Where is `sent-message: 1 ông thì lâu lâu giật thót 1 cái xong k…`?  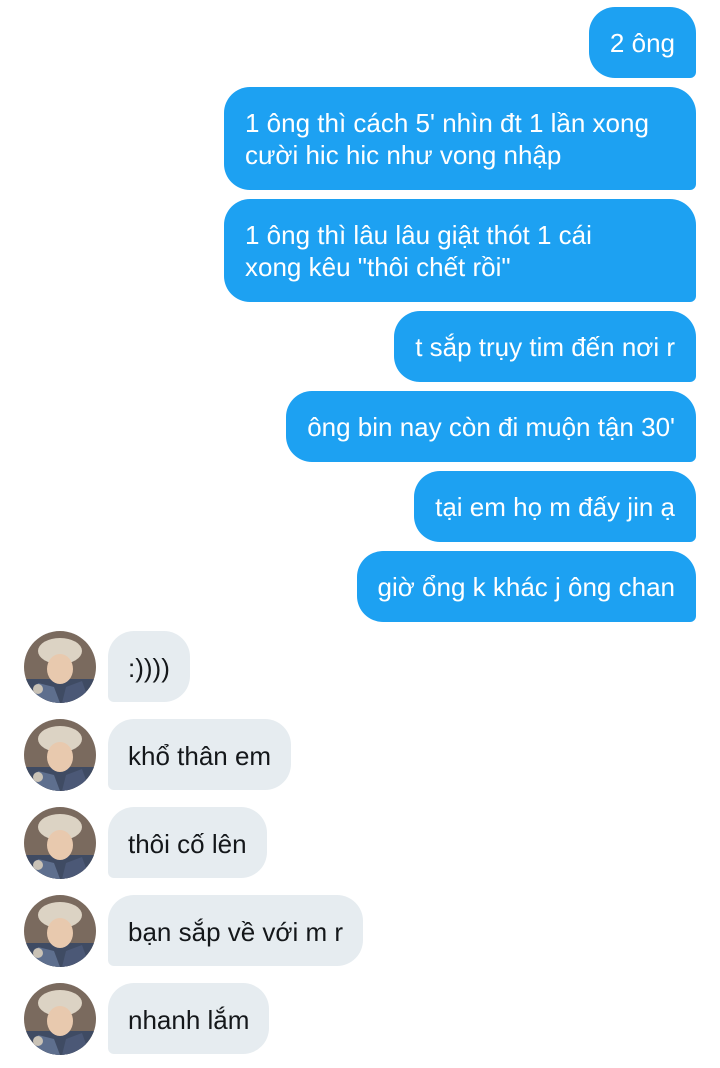
sent-message: 1 ông thì lâu lâu giật thót 1 cái xong k… is located at coordinates (460, 250).